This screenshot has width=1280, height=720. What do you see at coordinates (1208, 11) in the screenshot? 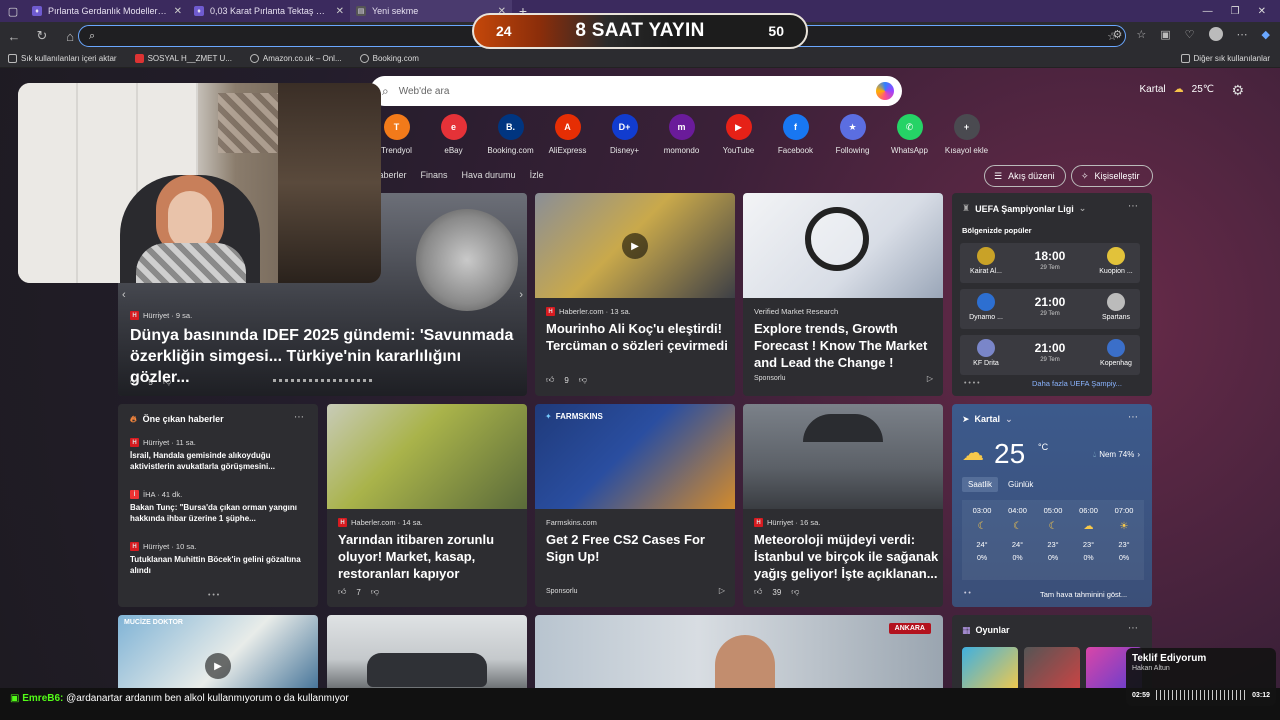
I see `minimize-icon: —` at bounding box center [1208, 11].